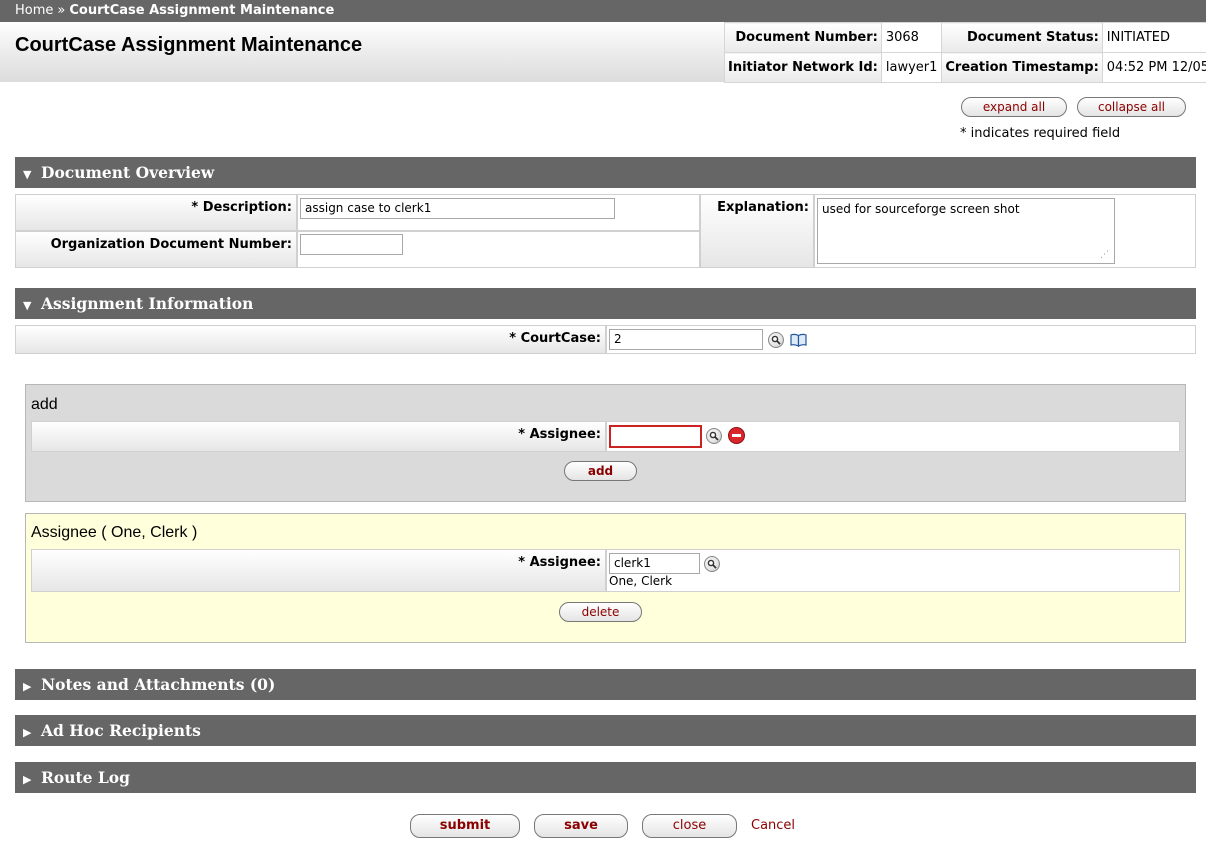 The height and width of the screenshot is (865, 1206). I want to click on add-box-title: add, so click(44, 404).